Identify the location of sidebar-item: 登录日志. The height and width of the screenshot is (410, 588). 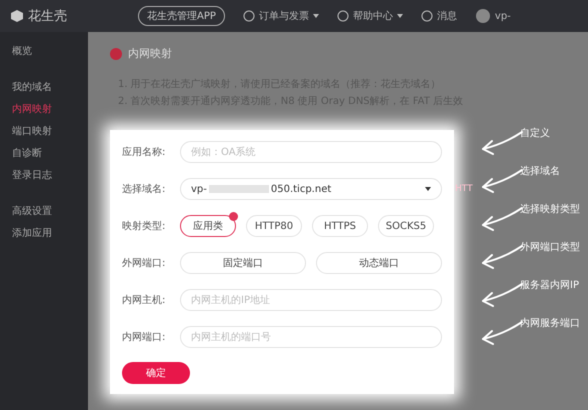
(44, 175).